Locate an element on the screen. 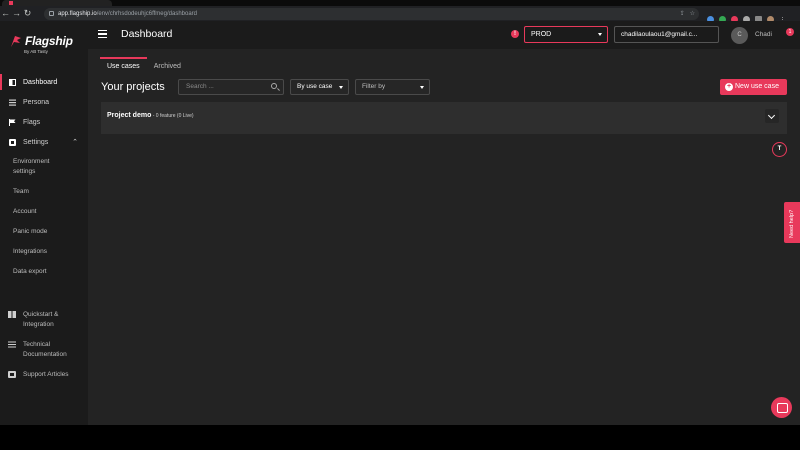 The image size is (800, 450). subitem-label: Panic mode is located at coordinates (30, 231).